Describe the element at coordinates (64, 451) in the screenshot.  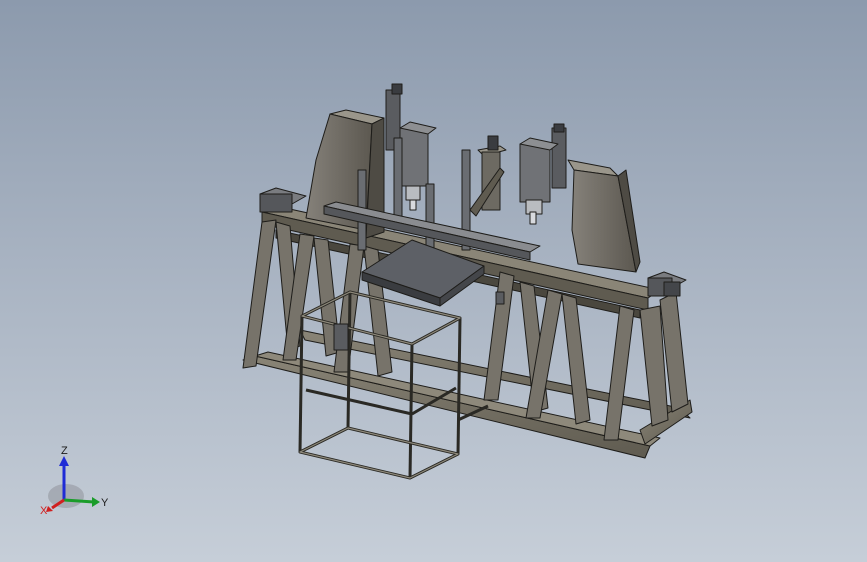
I see `z-axis-label: Z` at that location.